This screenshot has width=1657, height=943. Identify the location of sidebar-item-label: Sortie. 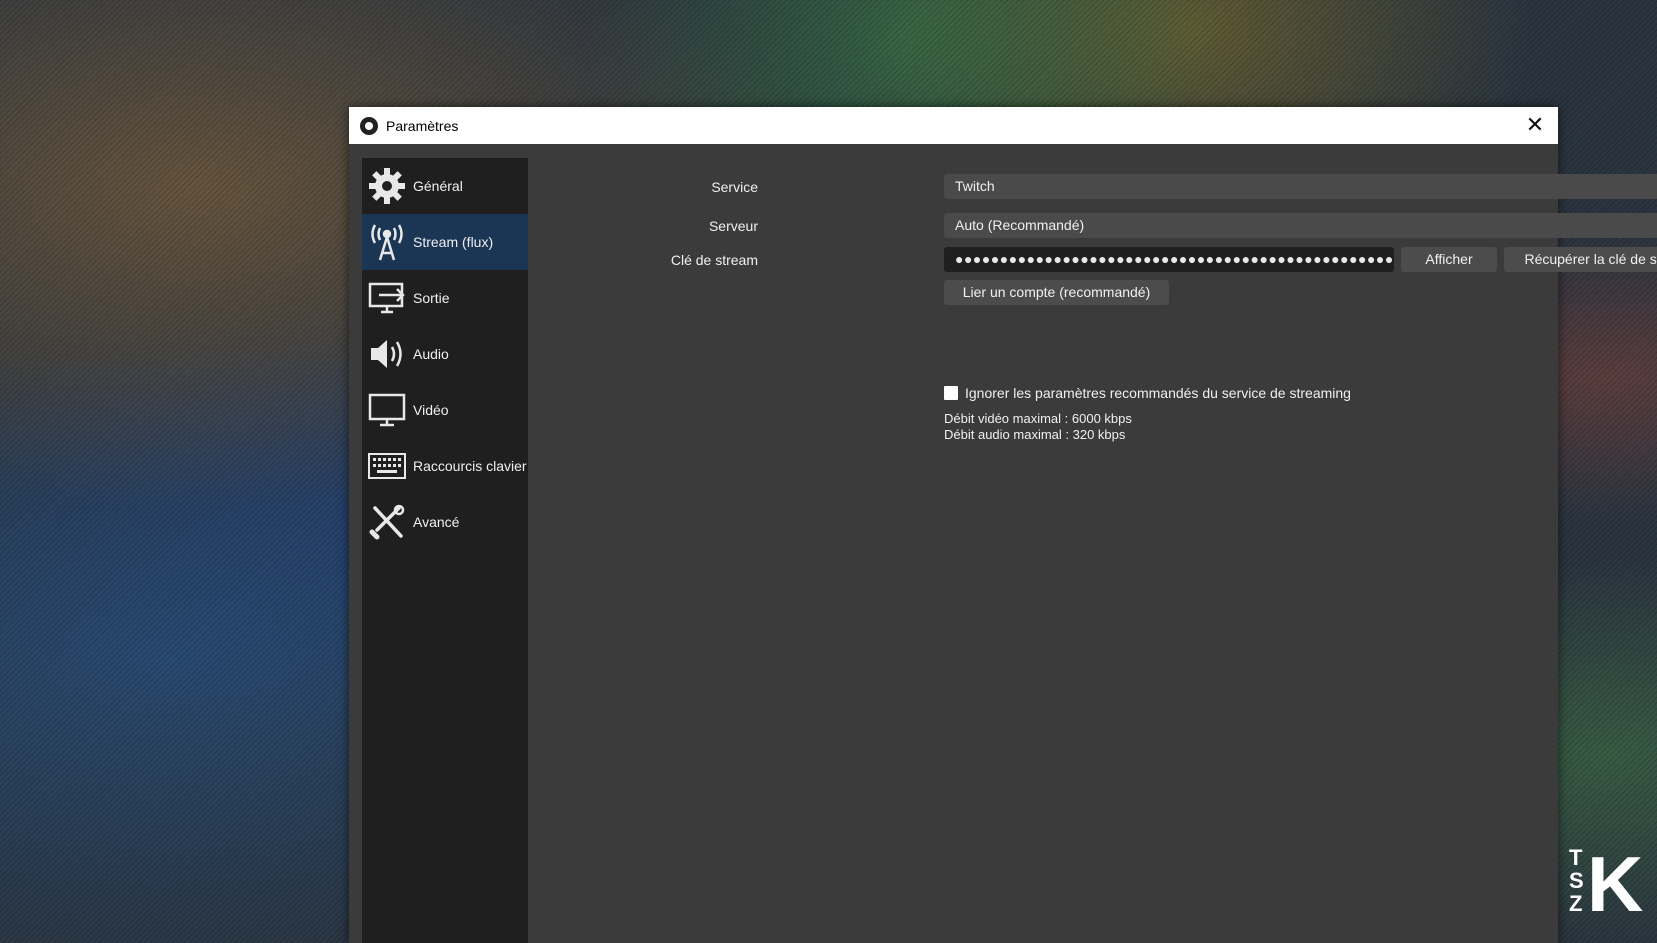
(431, 298).